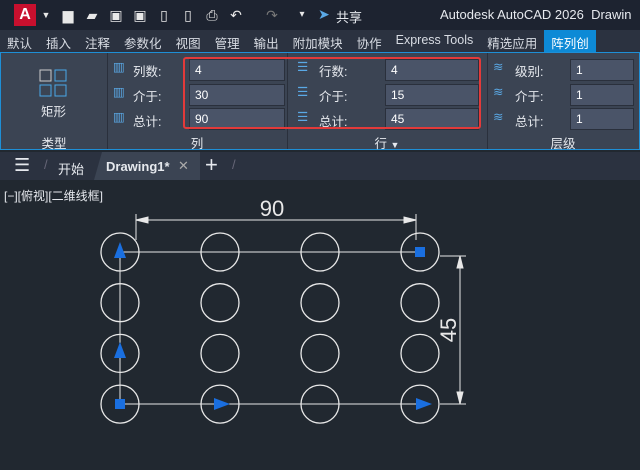 Image resolution: width=640 pixels, height=470 pixels. I want to click on app-name: Autodesk AutoCAD 2026, so click(512, 14).